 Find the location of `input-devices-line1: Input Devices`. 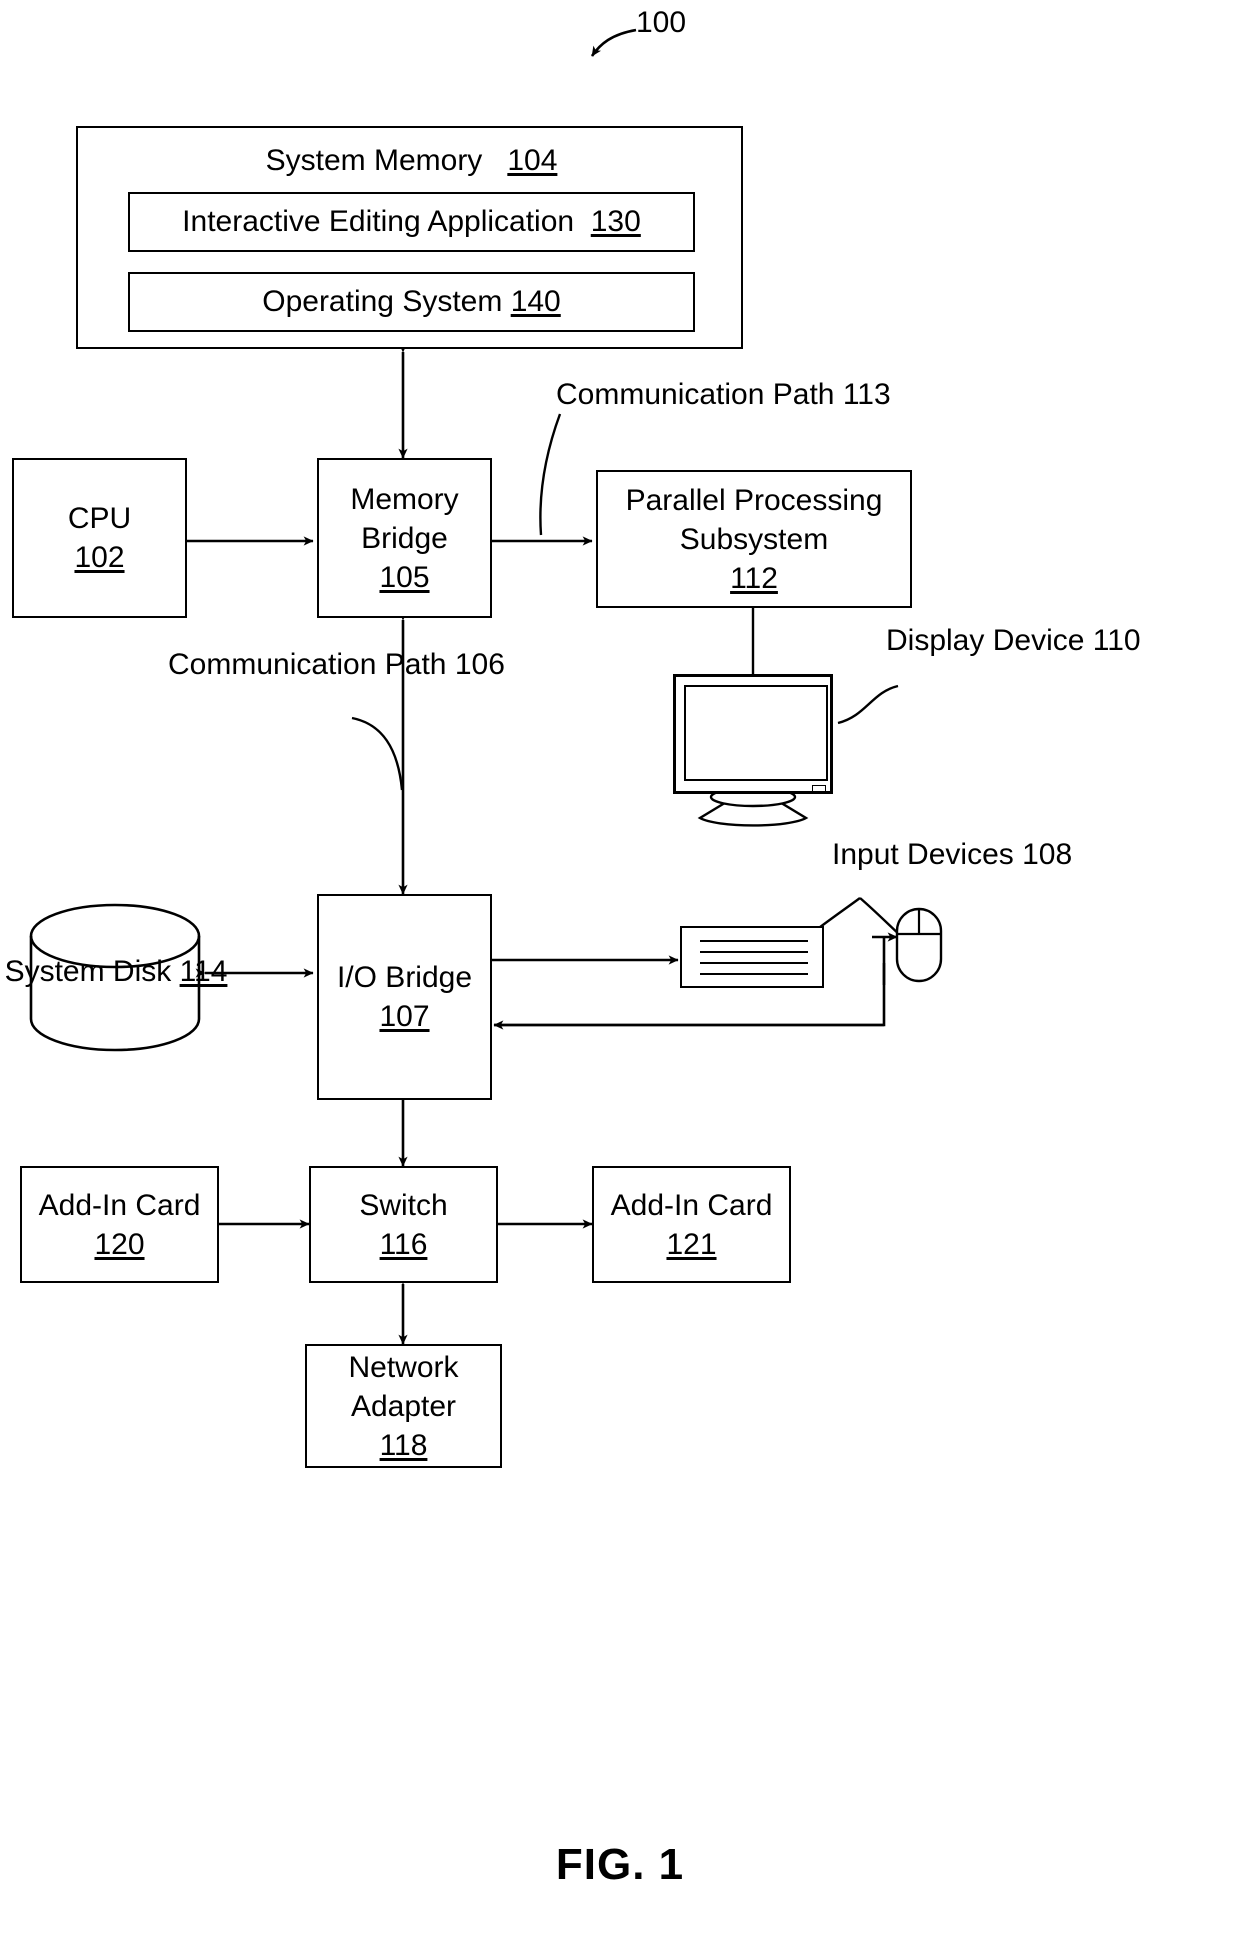

input-devices-line1: Input Devices is located at coordinates (923, 854).